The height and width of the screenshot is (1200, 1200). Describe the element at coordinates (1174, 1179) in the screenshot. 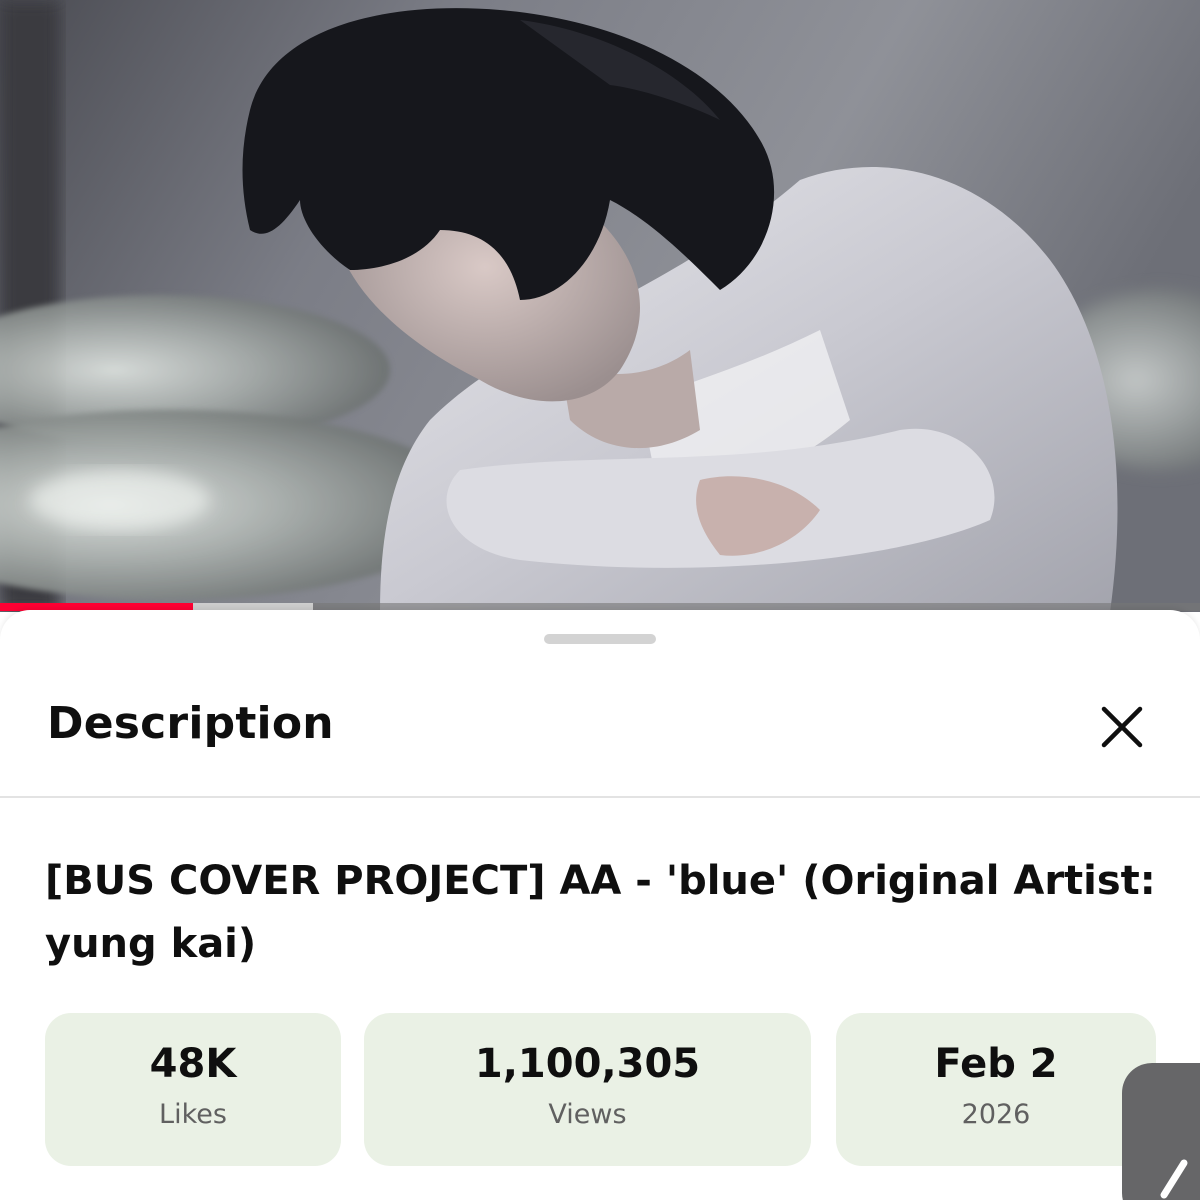

I see `edit-icon` at that location.